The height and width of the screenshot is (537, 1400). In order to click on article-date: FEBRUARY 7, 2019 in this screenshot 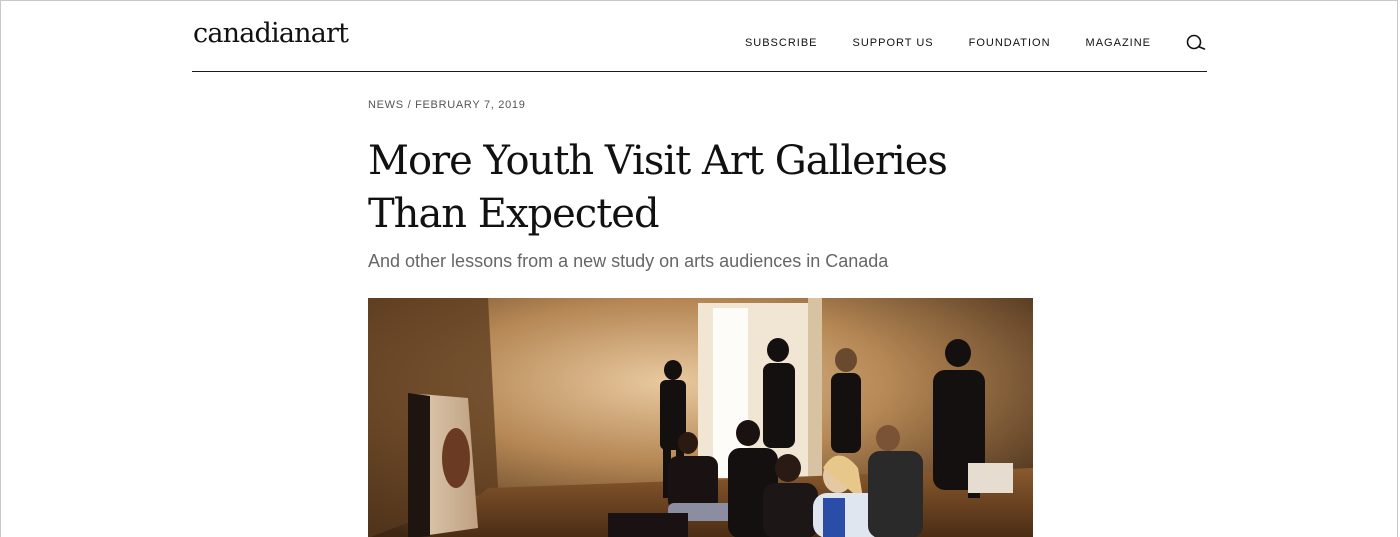, I will do `click(470, 105)`.